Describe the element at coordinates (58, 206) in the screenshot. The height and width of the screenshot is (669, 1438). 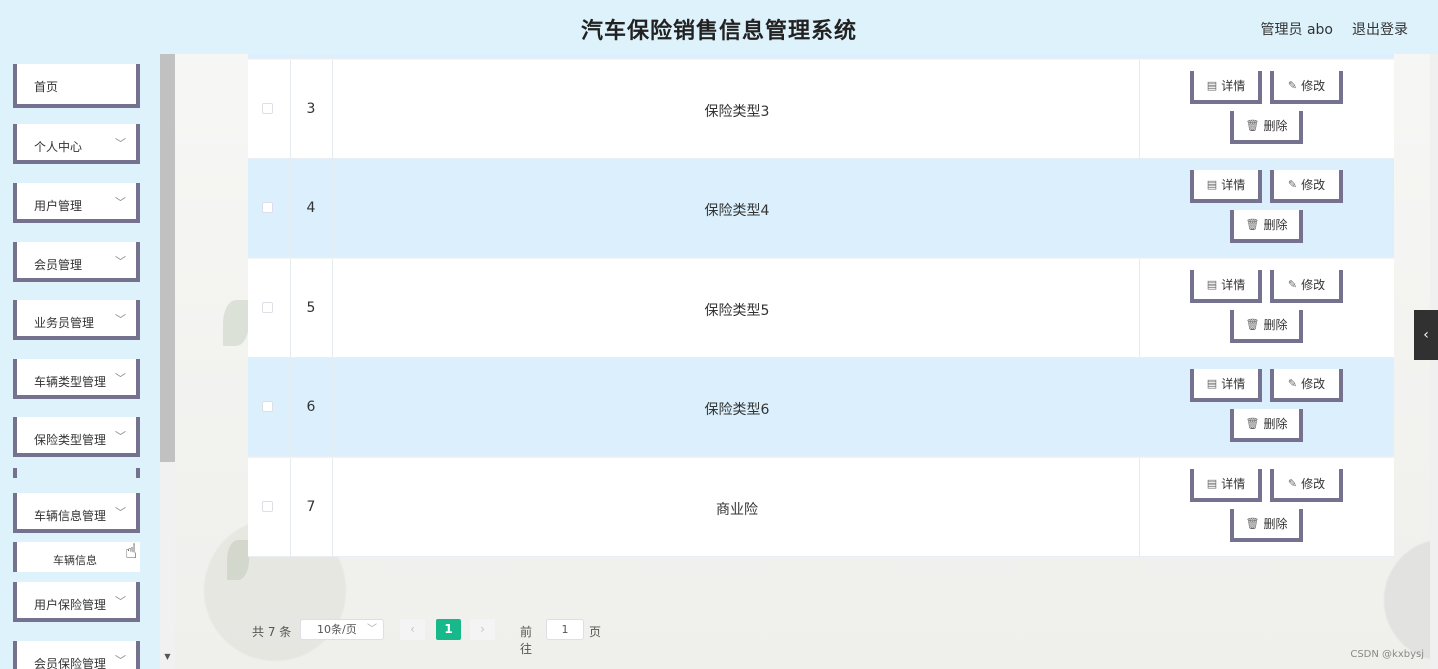
I see `sidebar-item-label: 用户管理` at that location.